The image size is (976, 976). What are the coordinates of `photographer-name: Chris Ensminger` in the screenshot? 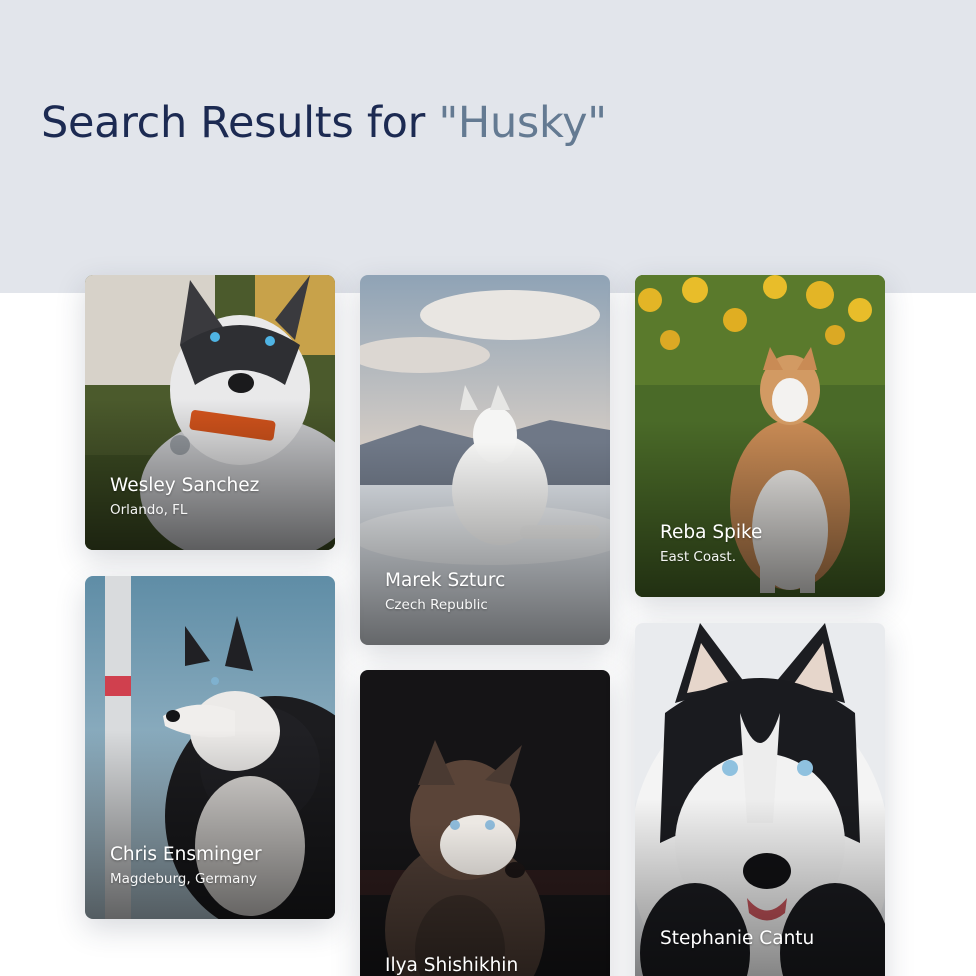 It's located at (186, 854).